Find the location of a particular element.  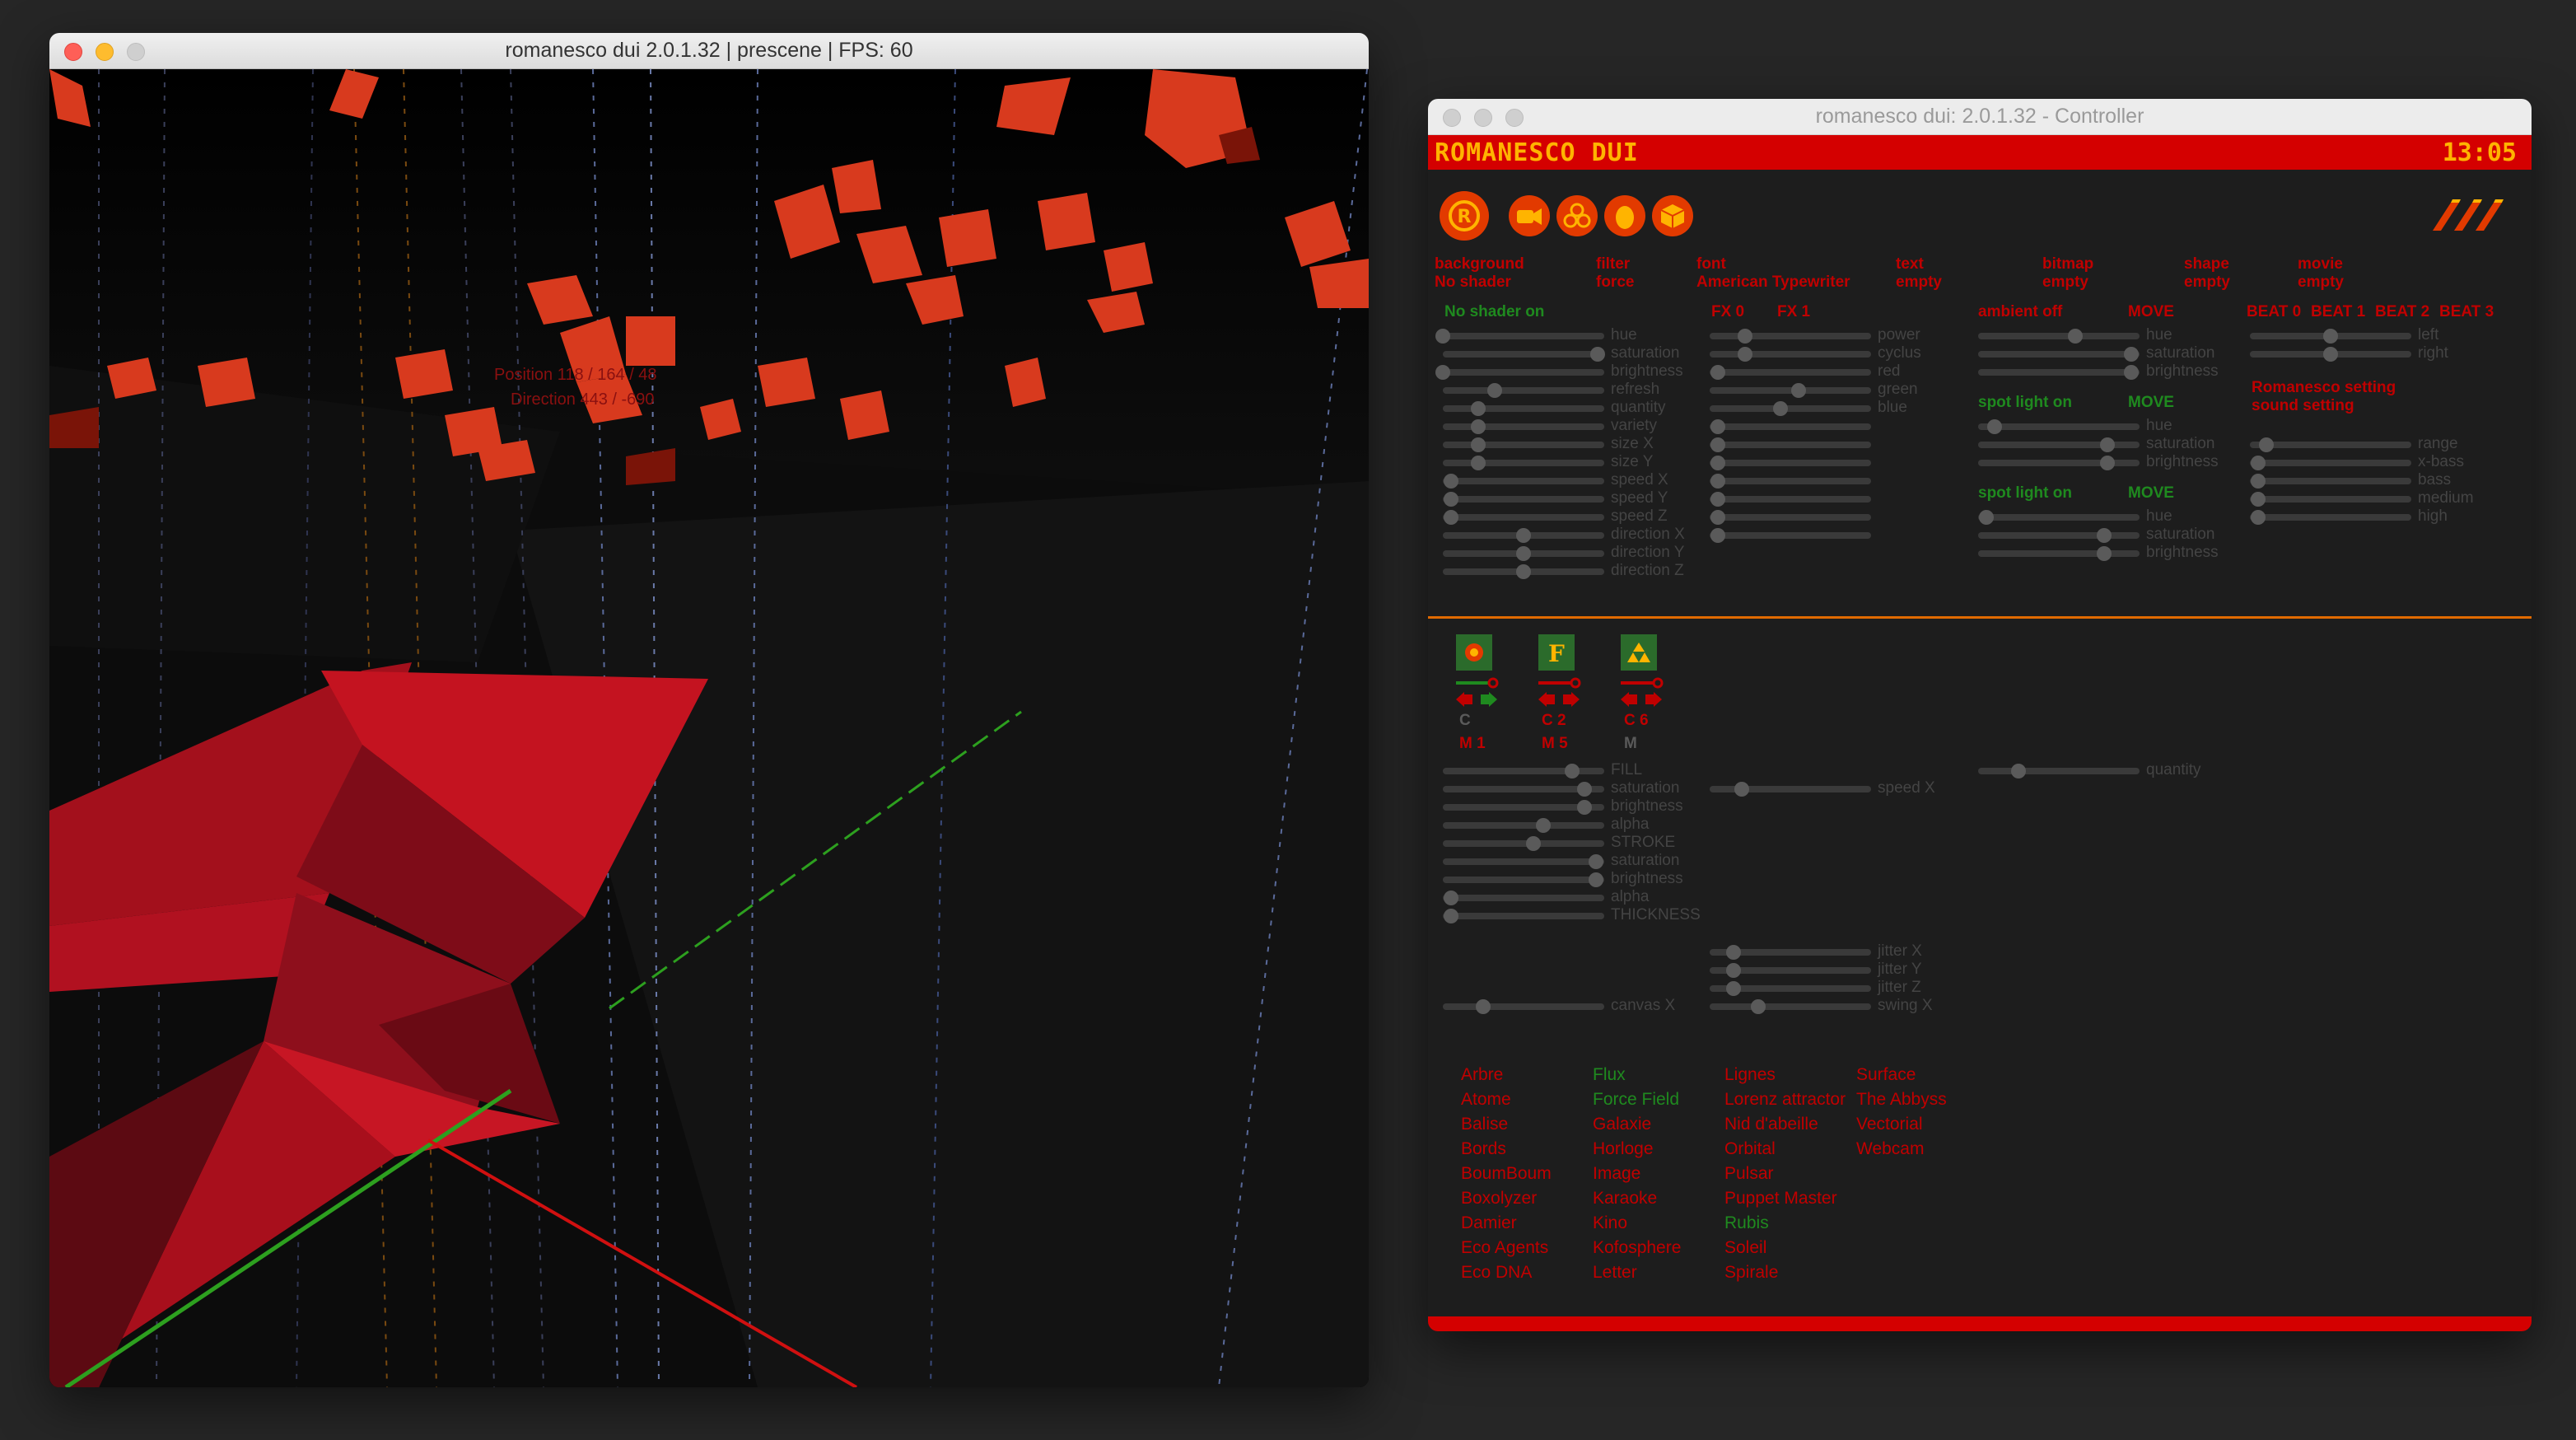

item-slider-6: brightness is located at coordinates (1563, 878).